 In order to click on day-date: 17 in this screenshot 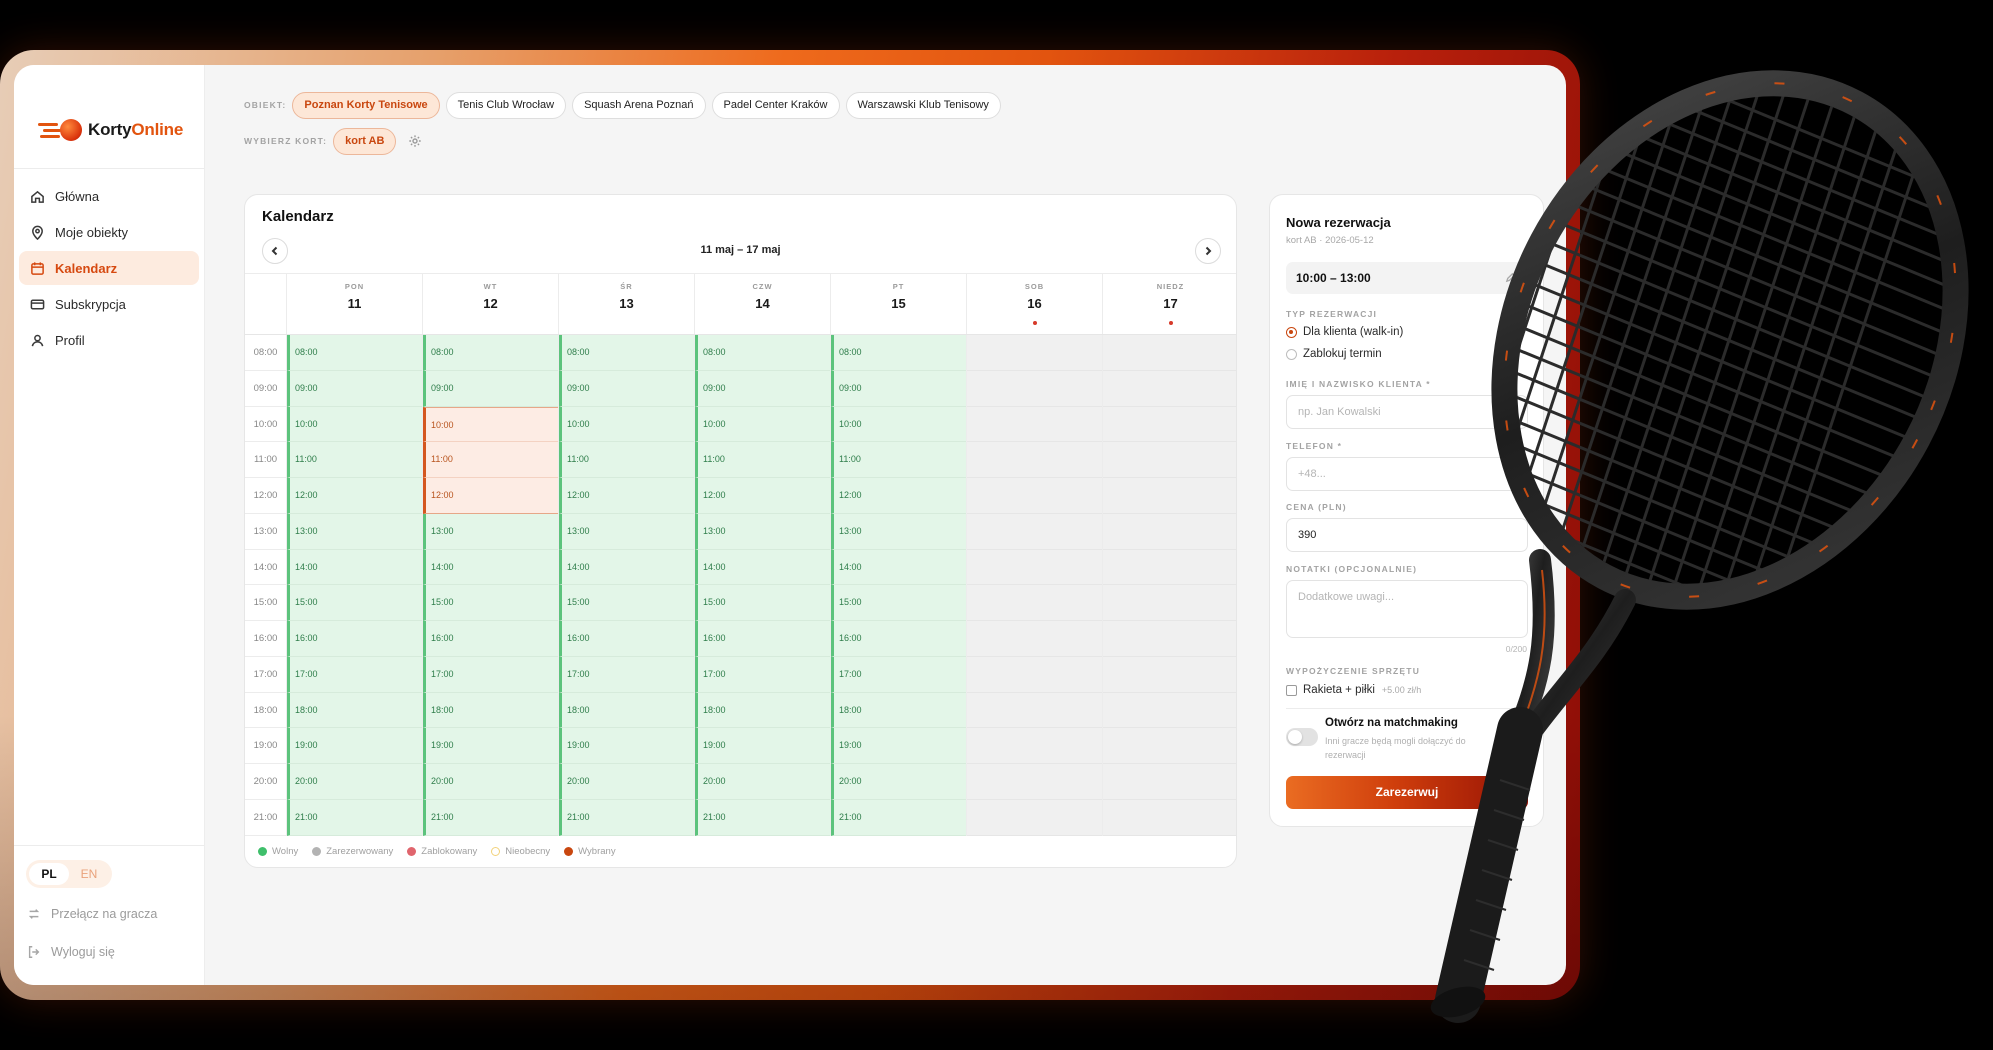, I will do `click(1170, 303)`.